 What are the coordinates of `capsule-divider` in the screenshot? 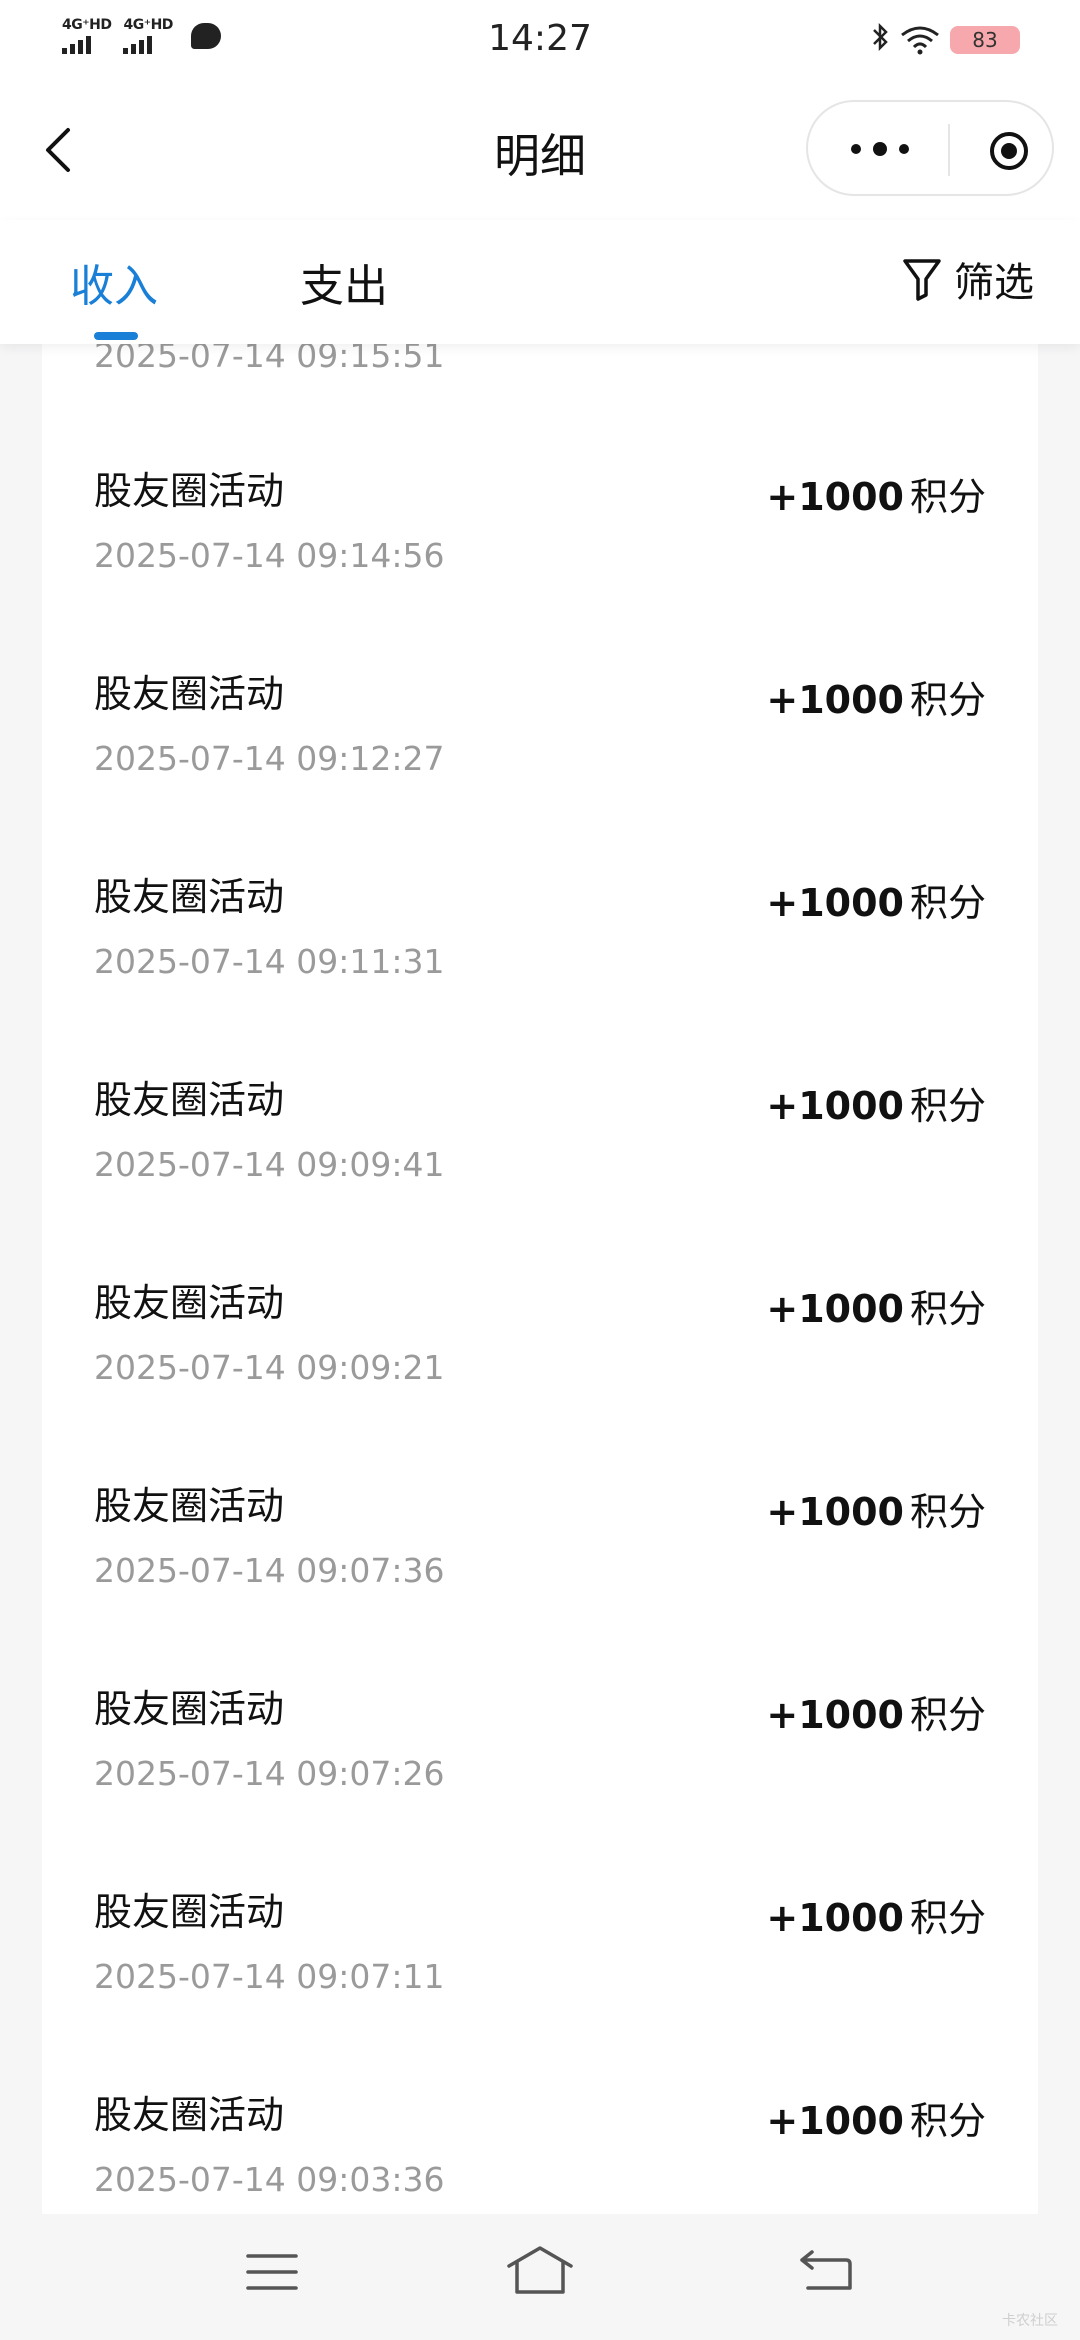 It's located at (949, 150).